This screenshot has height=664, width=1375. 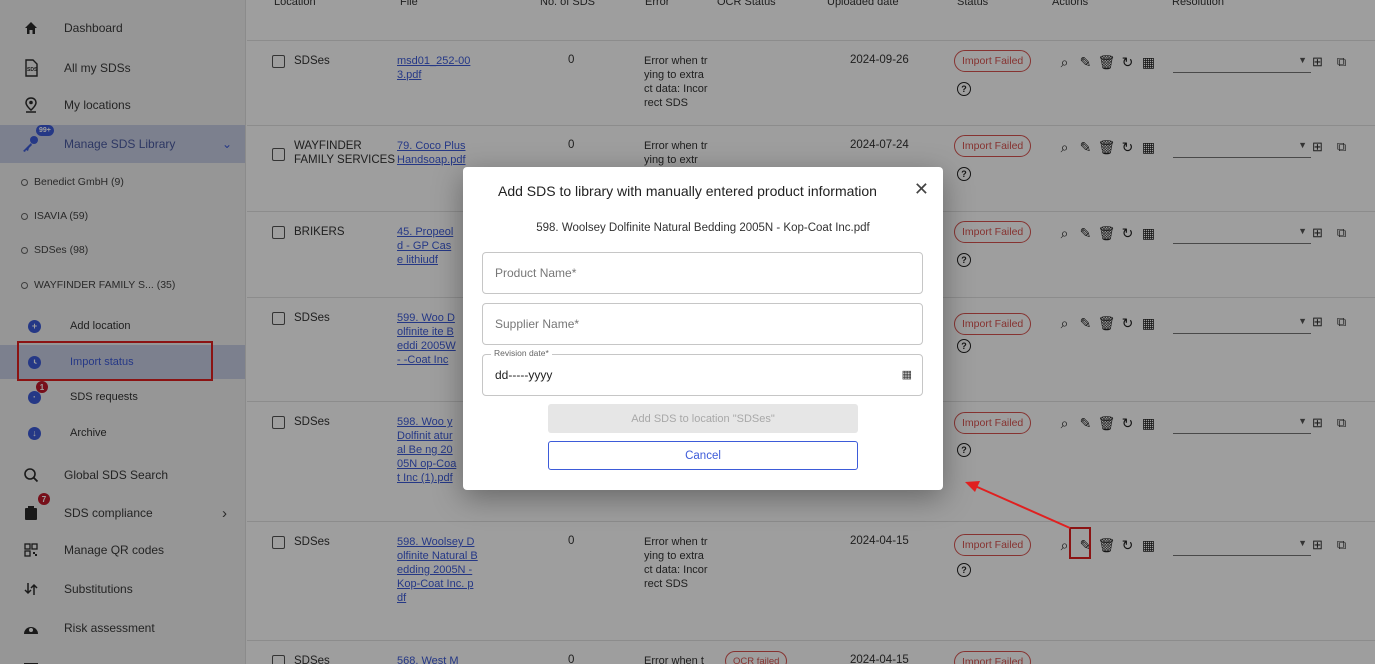 What do you see at coordinates (521, 353) in the screenshot?
I see `revision-date-label: Revision date*` at bounding box center [521, 353].